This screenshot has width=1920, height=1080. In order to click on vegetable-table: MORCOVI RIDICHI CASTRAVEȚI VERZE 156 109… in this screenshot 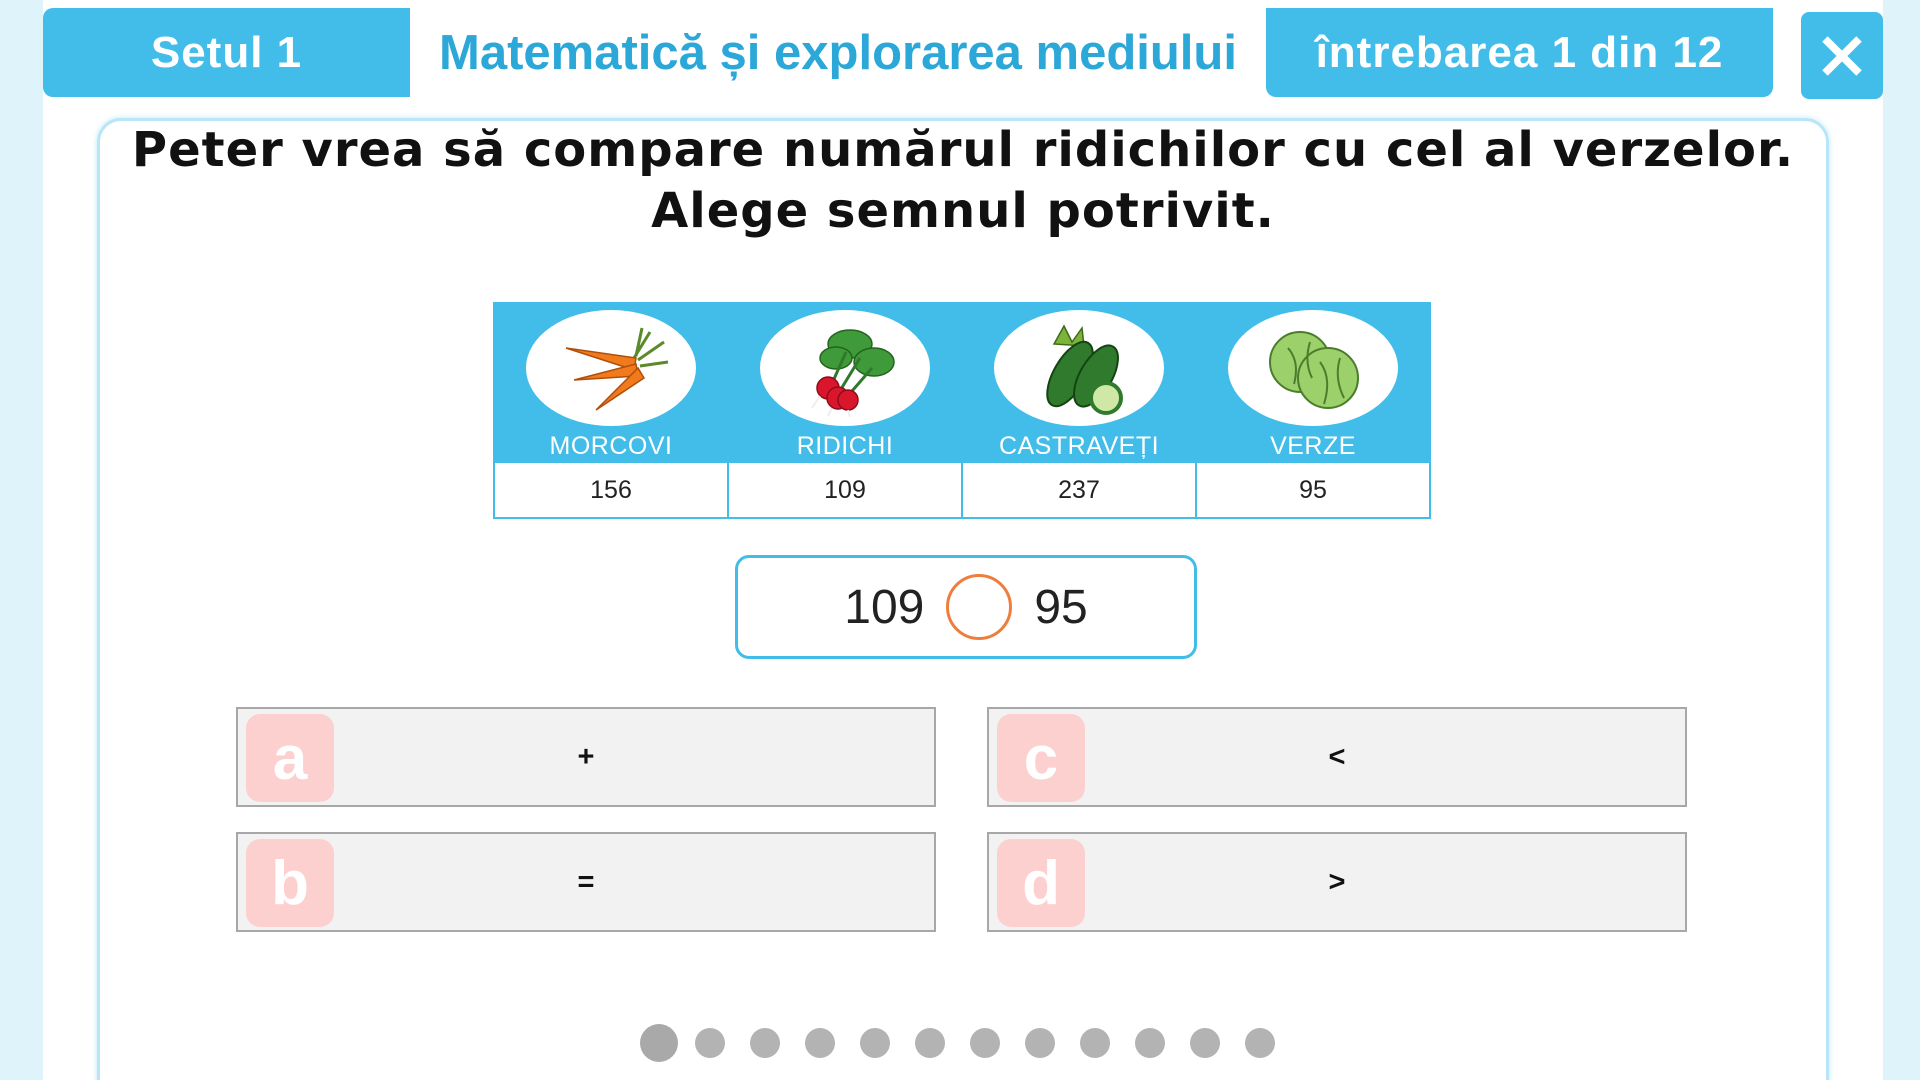, I will do `click(962, 410)`.